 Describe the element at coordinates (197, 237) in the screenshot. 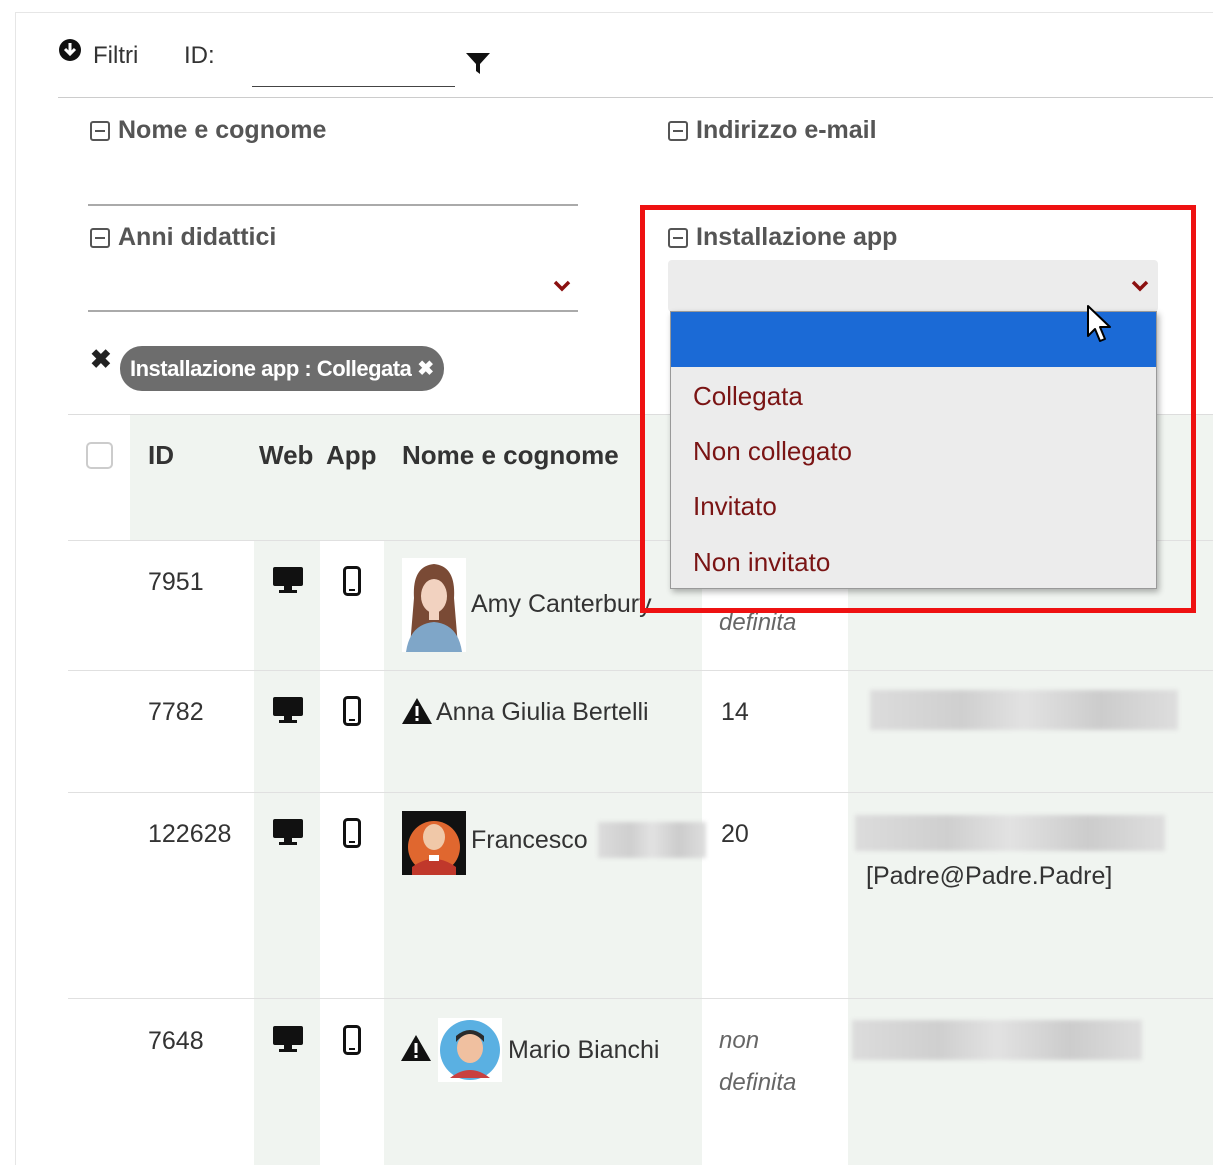

I see `years-filter-label: Anni didattici` at that location.